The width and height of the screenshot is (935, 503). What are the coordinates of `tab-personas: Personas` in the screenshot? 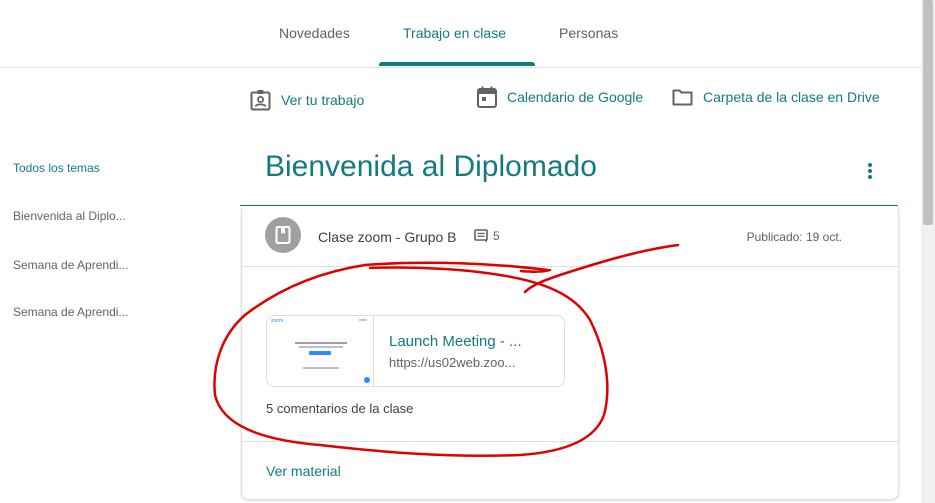 It's located at (588, 33).